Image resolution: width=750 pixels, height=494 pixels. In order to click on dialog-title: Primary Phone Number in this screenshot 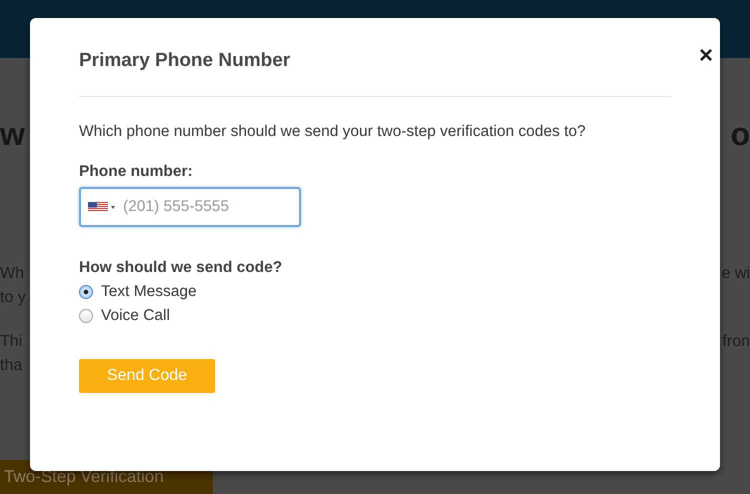, I will do `click(184, 61)`.